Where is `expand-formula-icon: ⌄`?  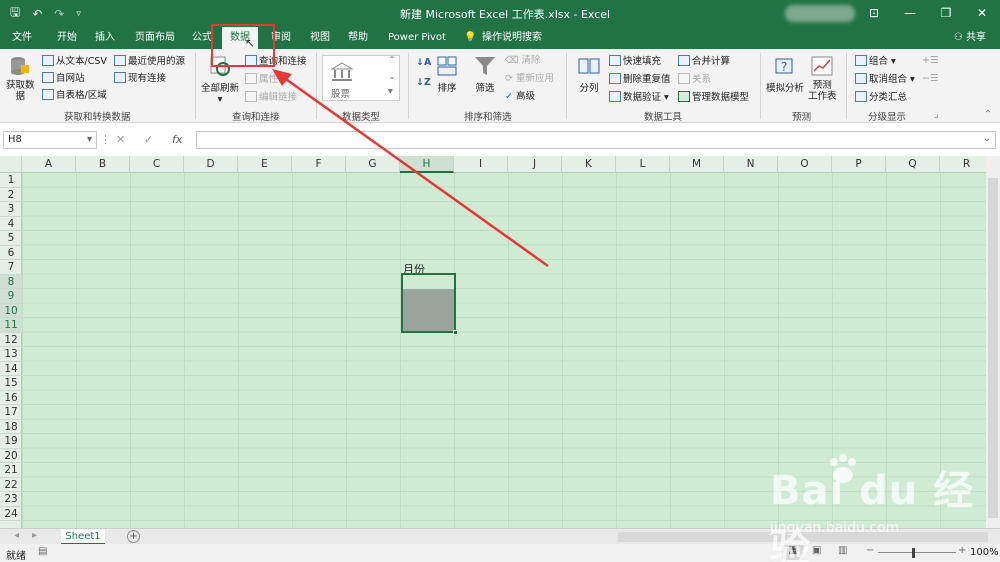
expand-formula-icon: ⌄ is located at coordinates (987, 138).